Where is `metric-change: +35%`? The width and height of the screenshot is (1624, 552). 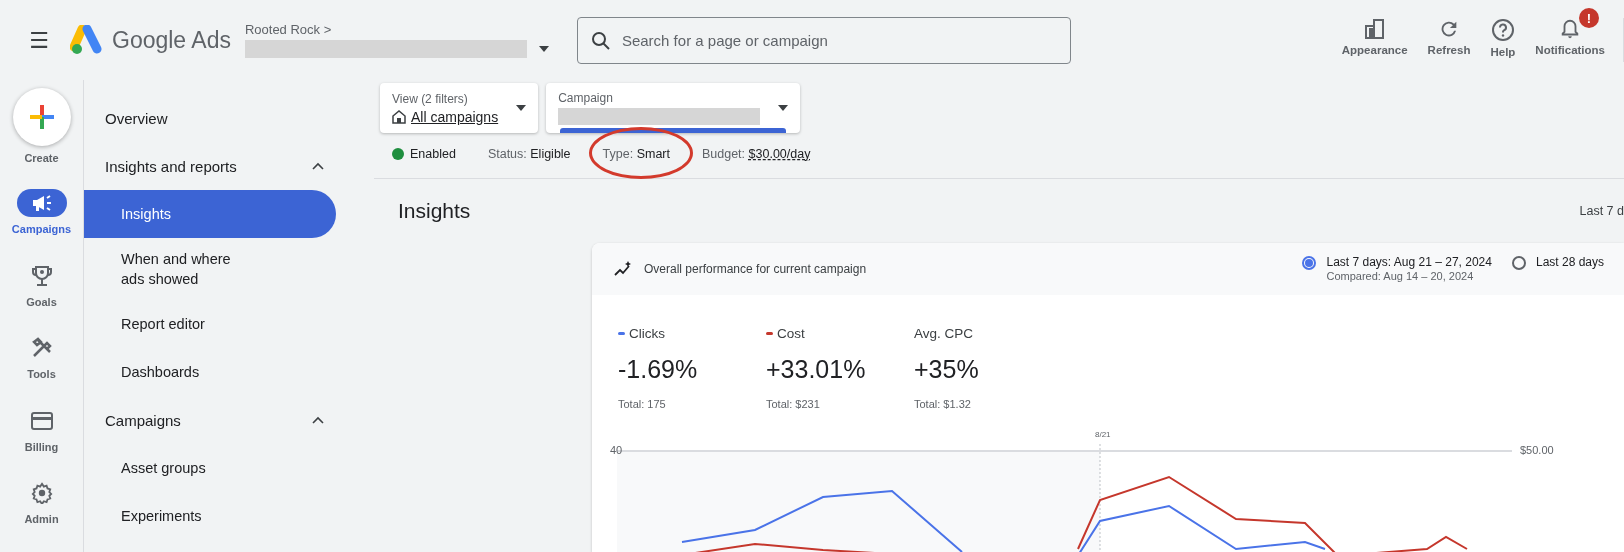
metric-change: +35% is located at coordinates (947, 369).